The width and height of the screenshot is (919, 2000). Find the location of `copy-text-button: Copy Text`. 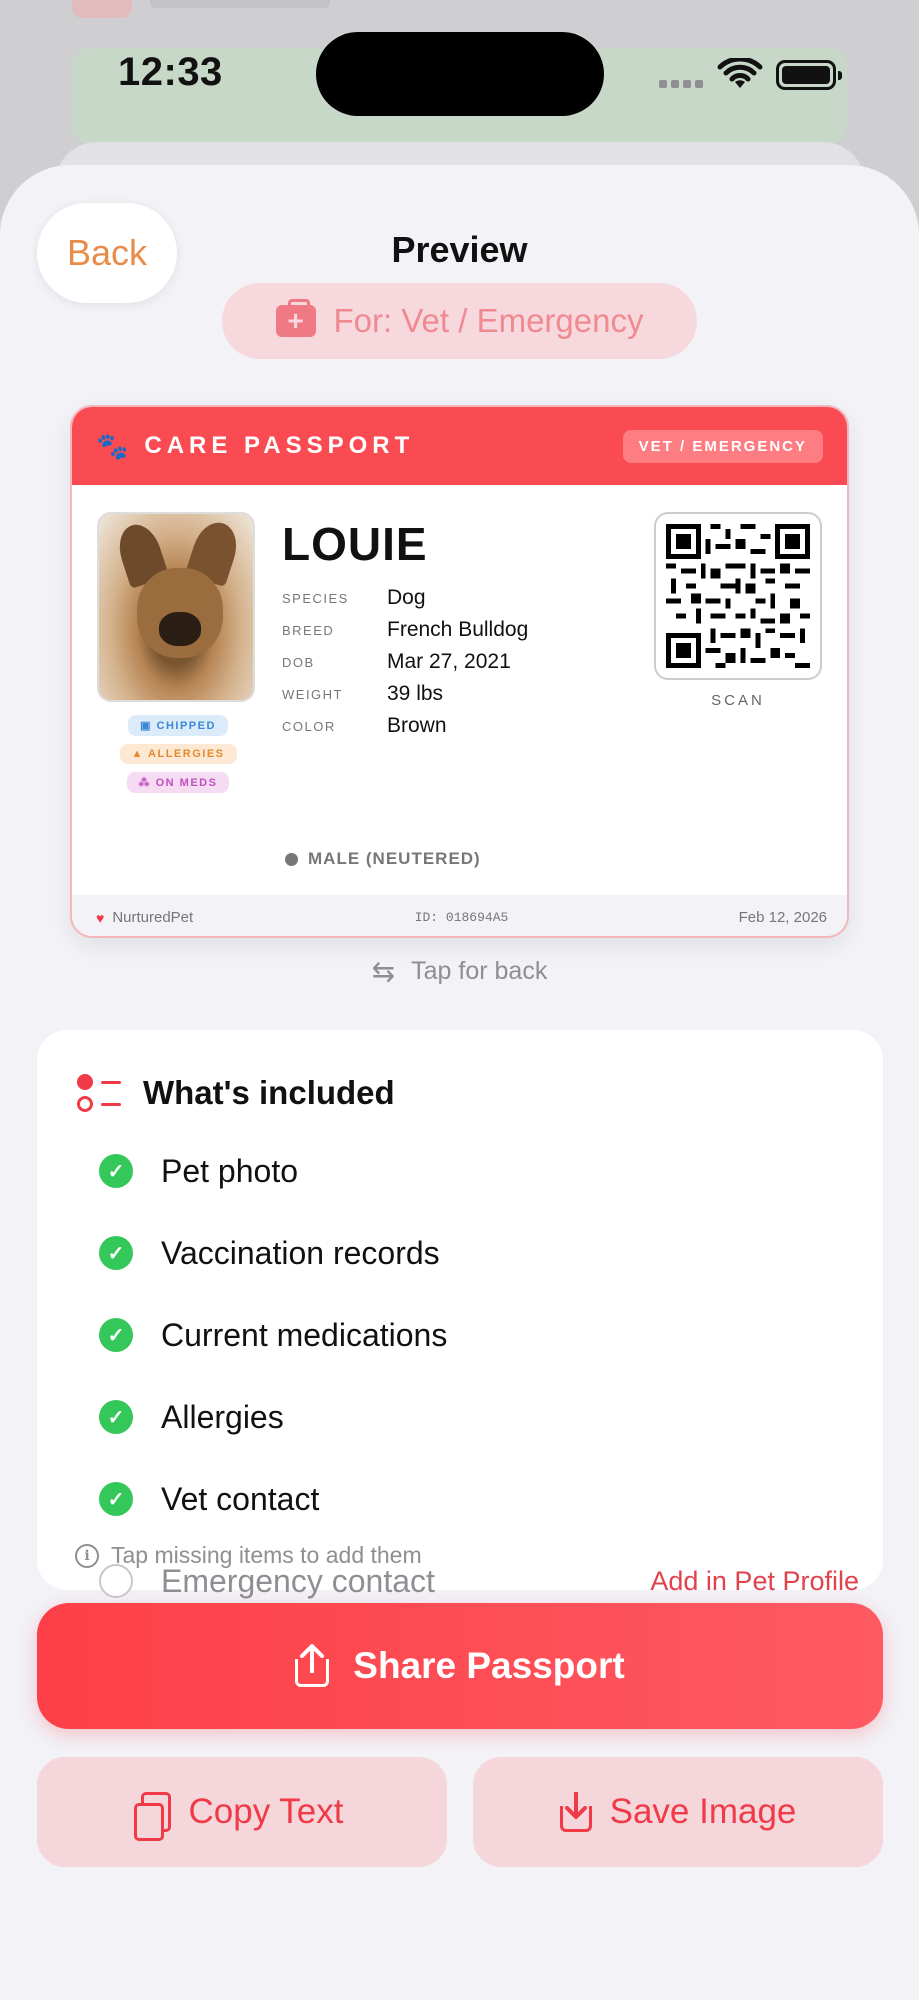

copy-text-button: Copy Text is located at coordinates (242, 1812).